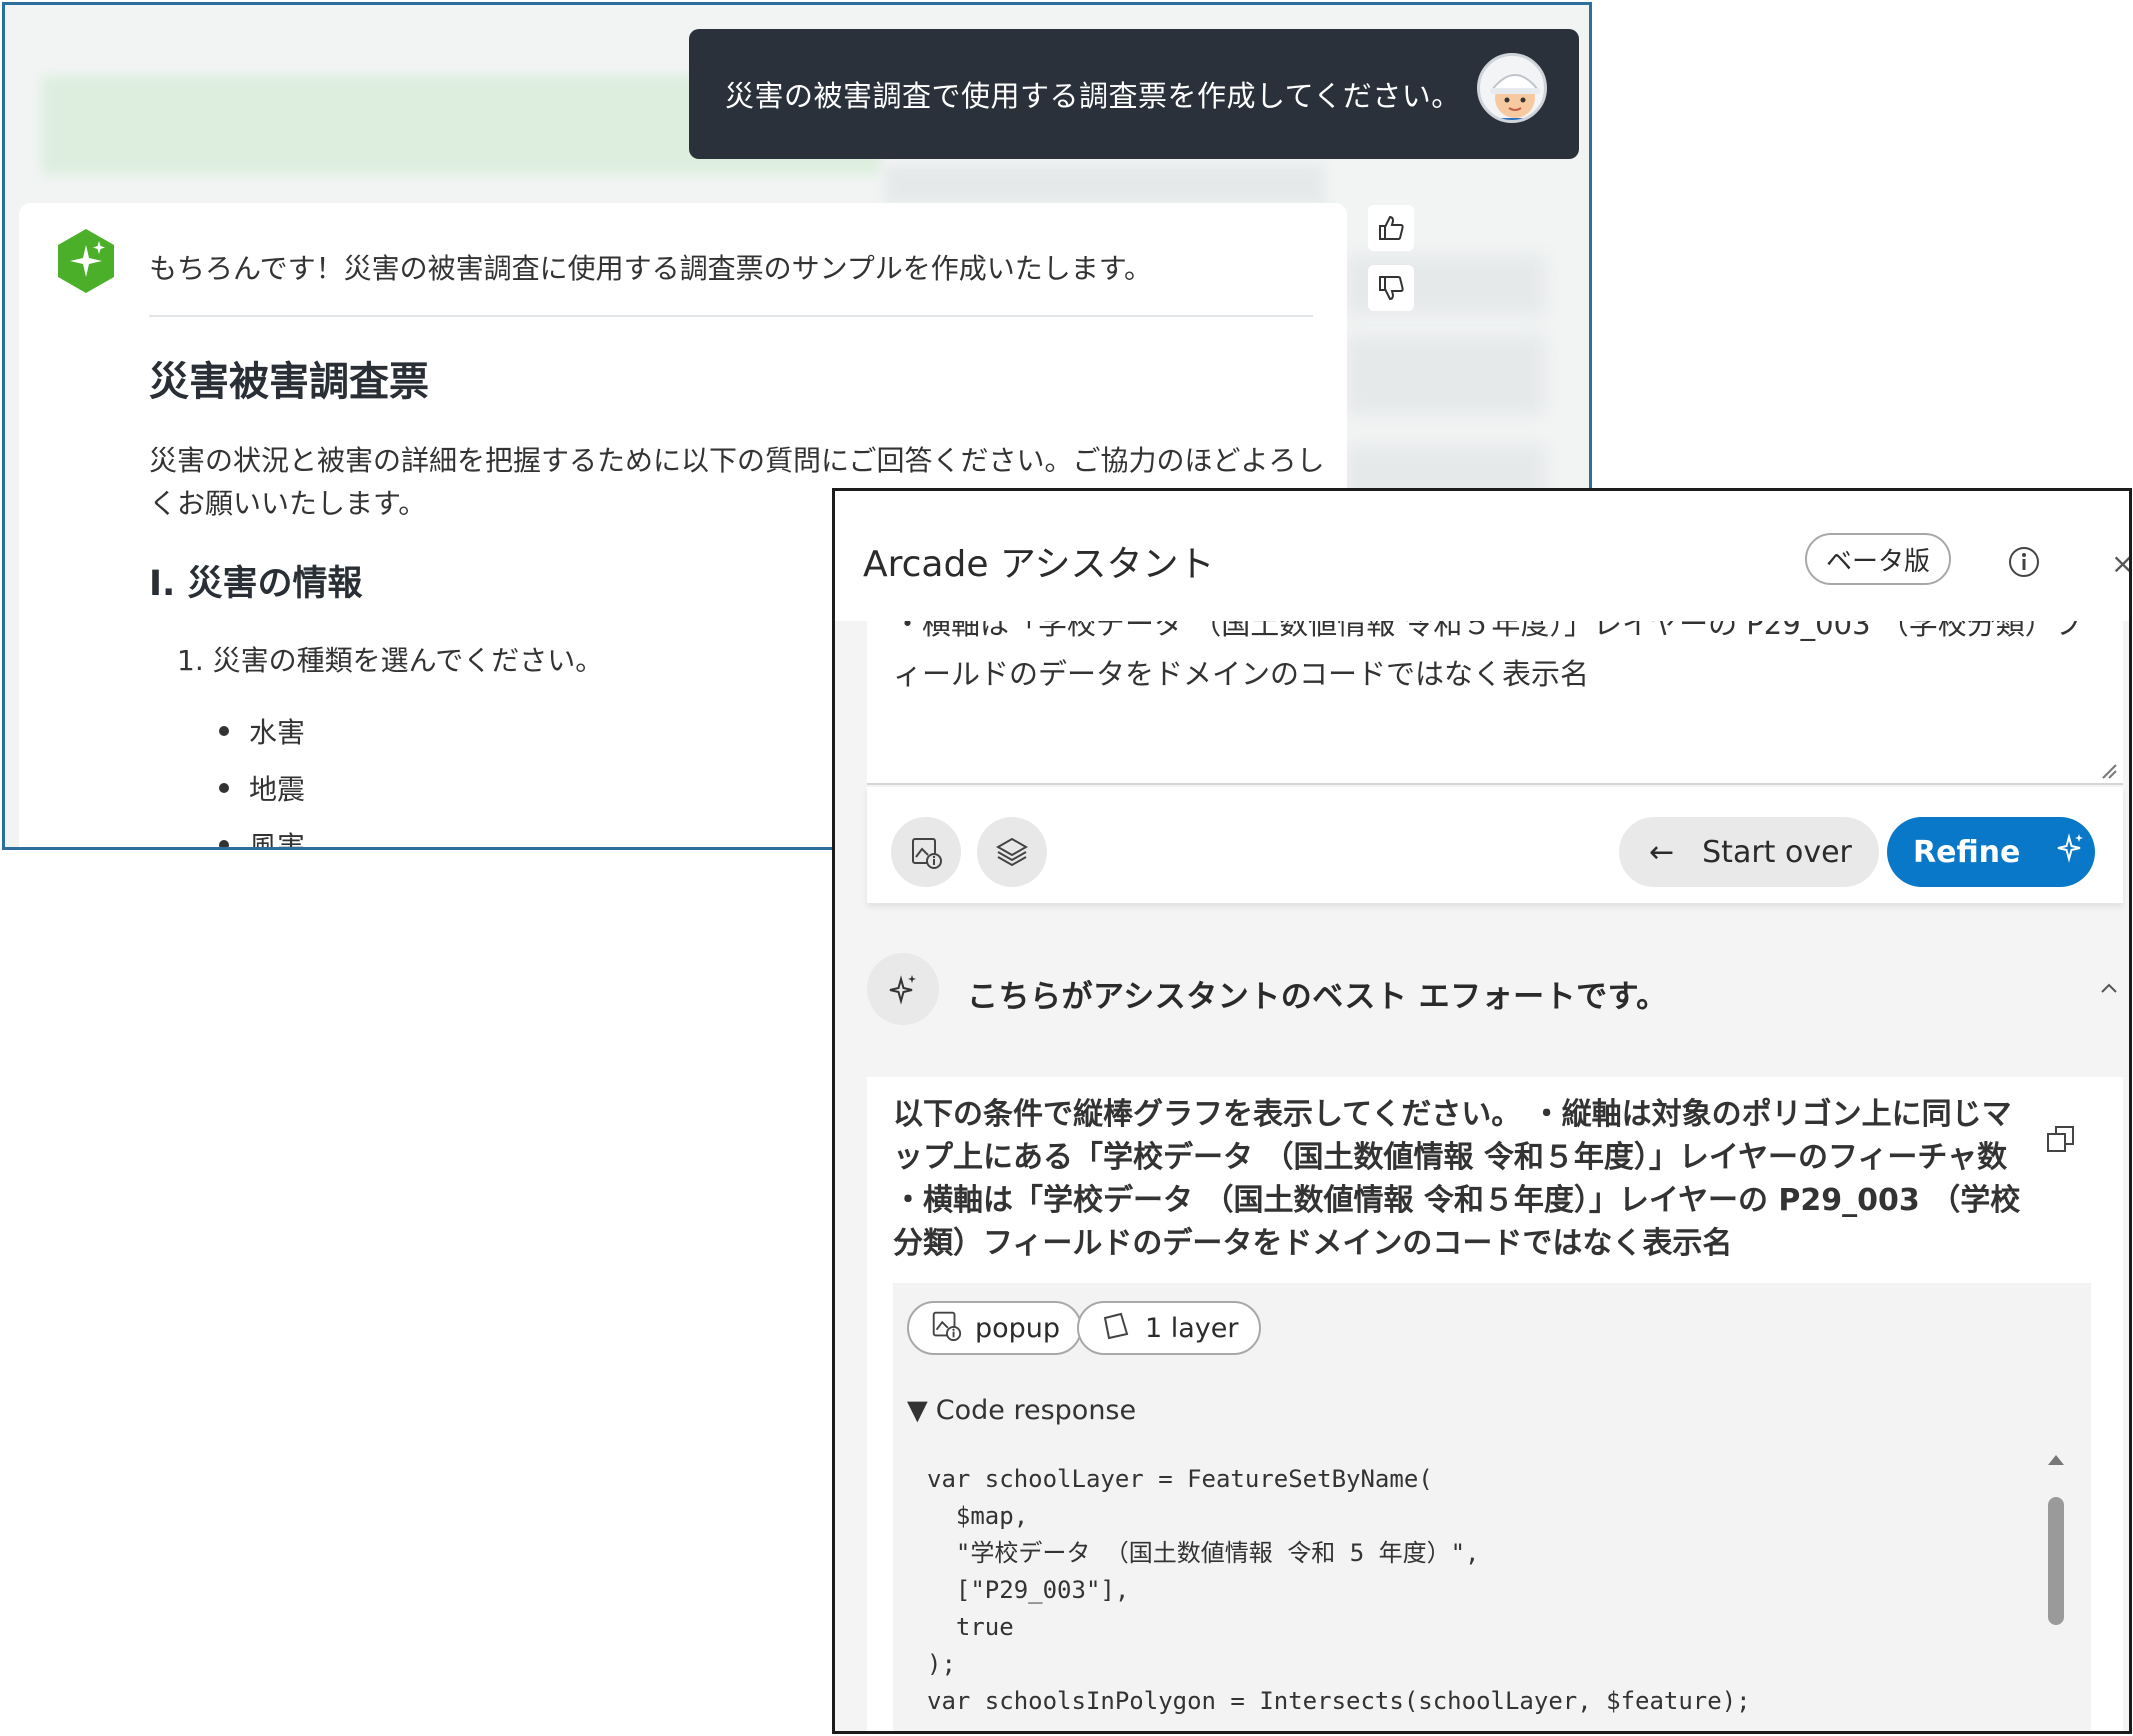 The height and width of the screenshot is (1736, 2133). What do you see at coordinates (1512, 88) in the screenshot?
I see `worker-avatar-icon` at bounding box center [1512, 88].